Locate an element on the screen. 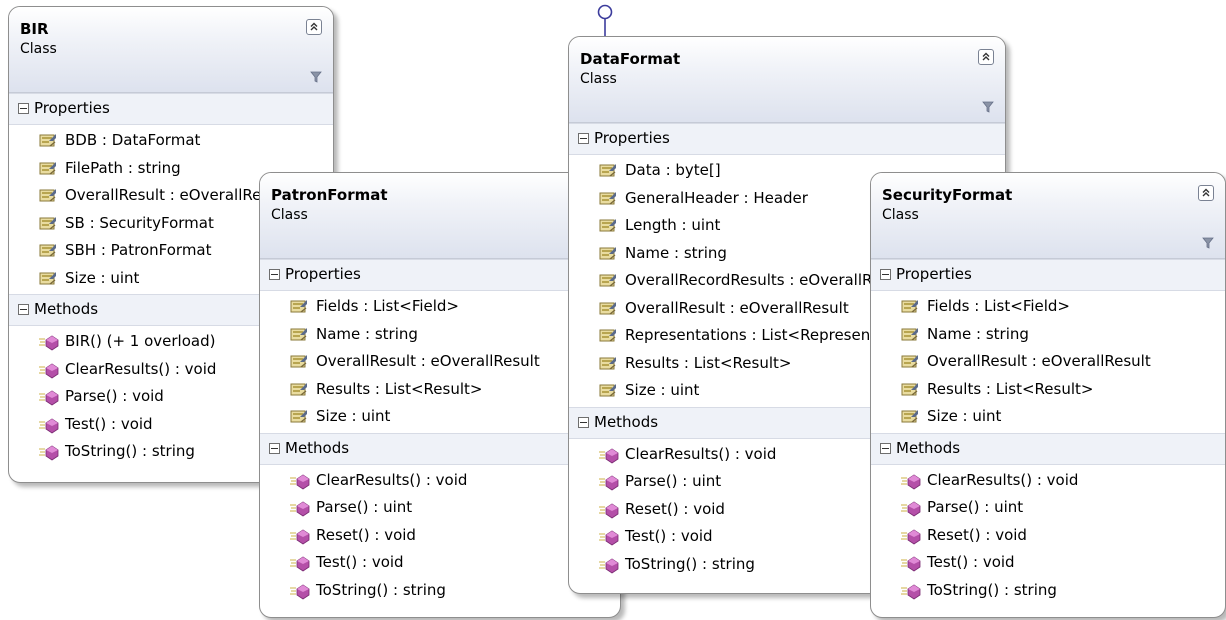 Image resolution: width=1226 pixels, height=620 pixels. property-label: SB : SecurityFormat is located at coordinates (139, 222).